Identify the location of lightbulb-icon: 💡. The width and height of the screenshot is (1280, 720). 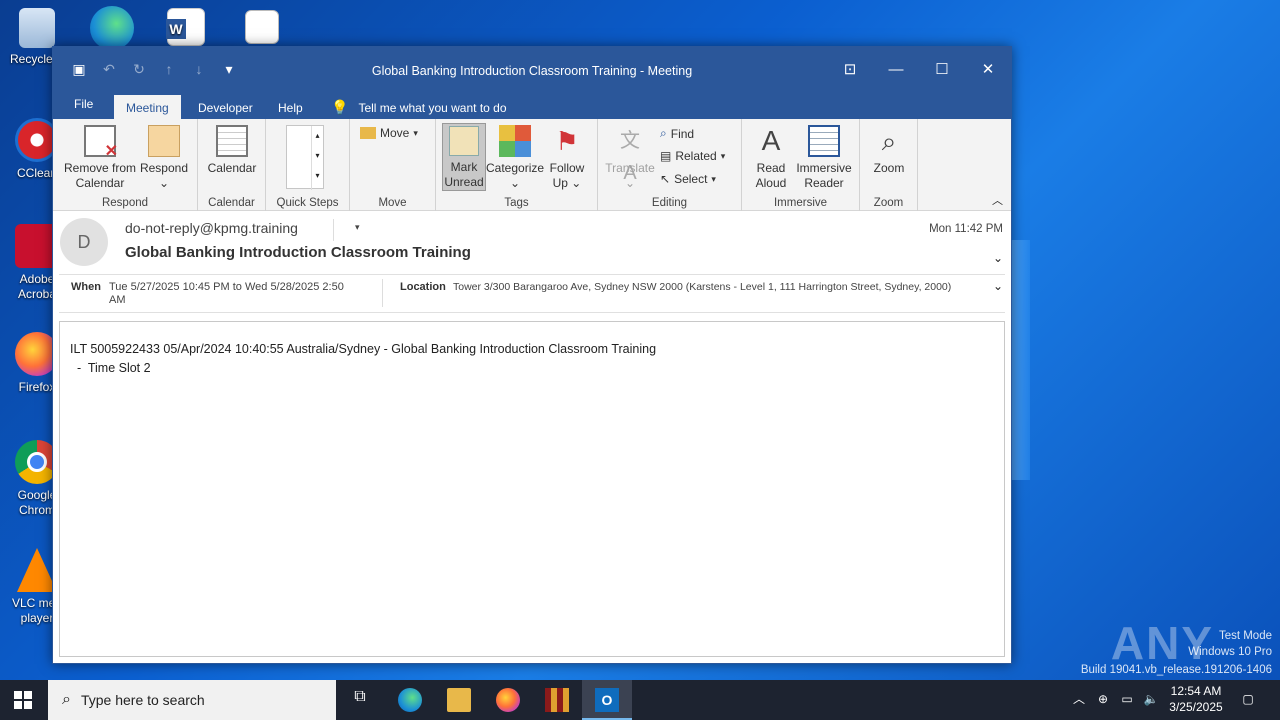
(340, 107).